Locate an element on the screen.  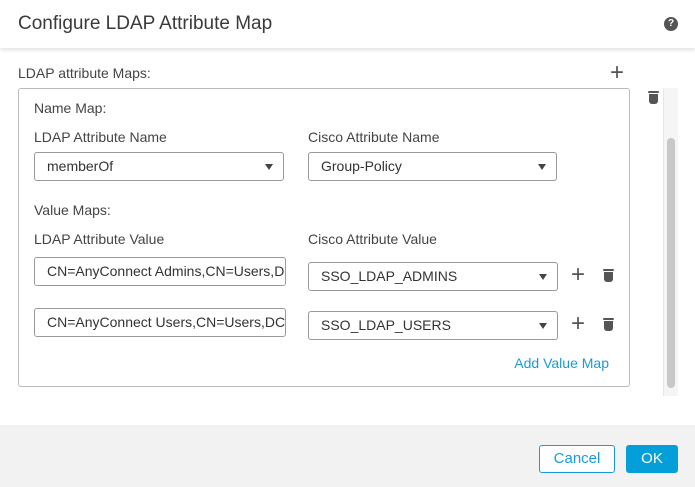
ldap-value-input: CN=AnyConnect Users,CN=Users,DC=example is located at coordinates (160, 322).